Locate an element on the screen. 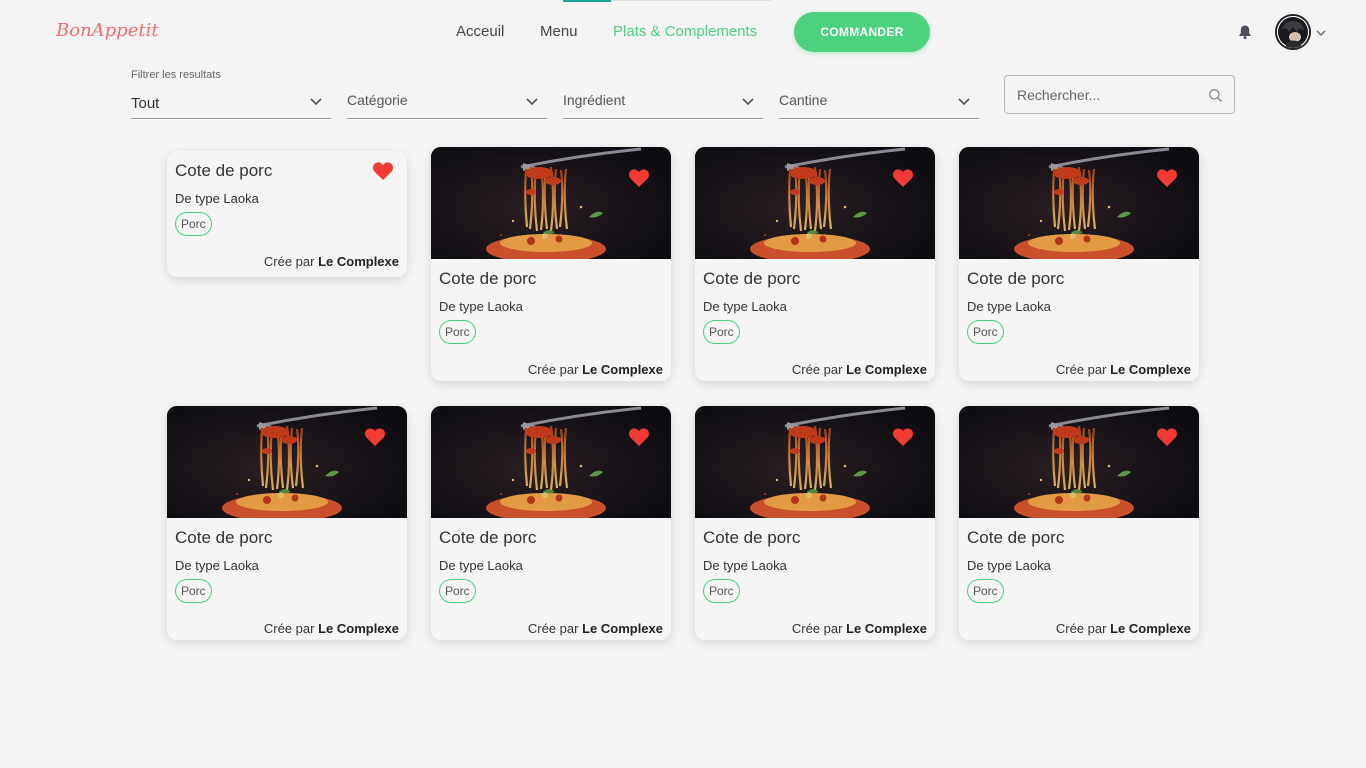 This screenshot has height=768, width=1366. nav-link-acceuil: Acceuil is located at coordinates (480, 31).